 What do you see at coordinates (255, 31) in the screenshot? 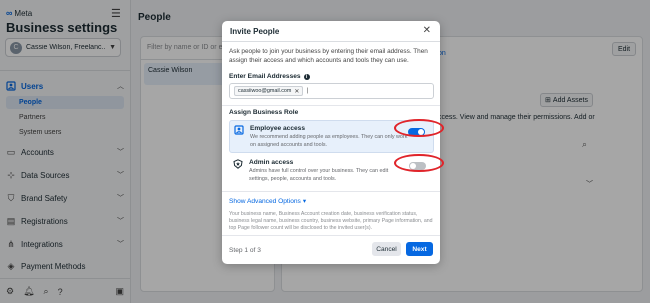
I see `dialog-title: Invite People` at bounding box center [255, 31].